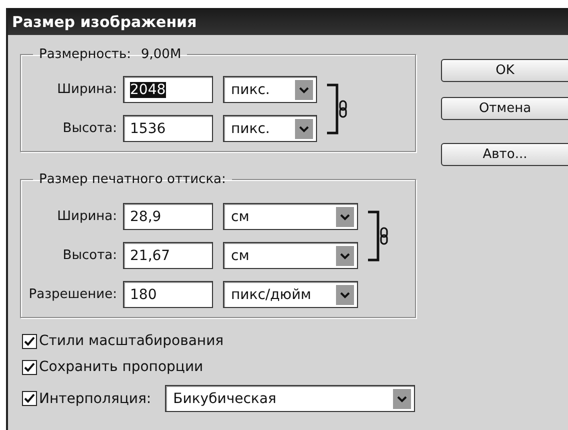 The width and height of the screenshot is (568, 430). I want to click on number-field: 21,67, so click(168, 255).